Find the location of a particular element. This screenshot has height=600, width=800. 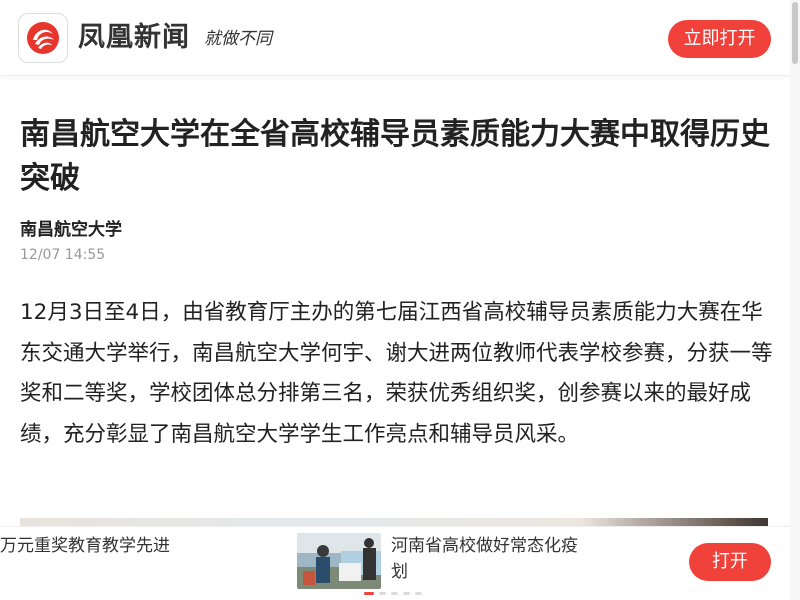

article-source: 南昌航空大学 is located at coordinates (71, 230).